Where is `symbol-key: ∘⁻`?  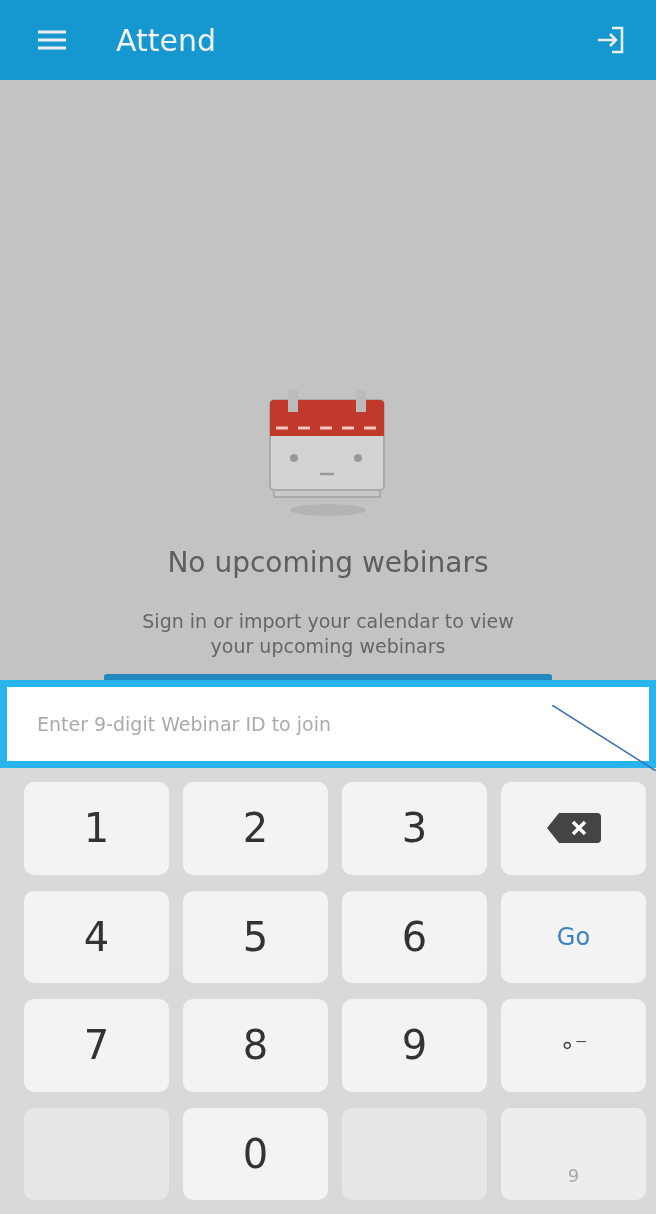
symbol-key: ∘⁻ is located at coordinates (573, 1045).